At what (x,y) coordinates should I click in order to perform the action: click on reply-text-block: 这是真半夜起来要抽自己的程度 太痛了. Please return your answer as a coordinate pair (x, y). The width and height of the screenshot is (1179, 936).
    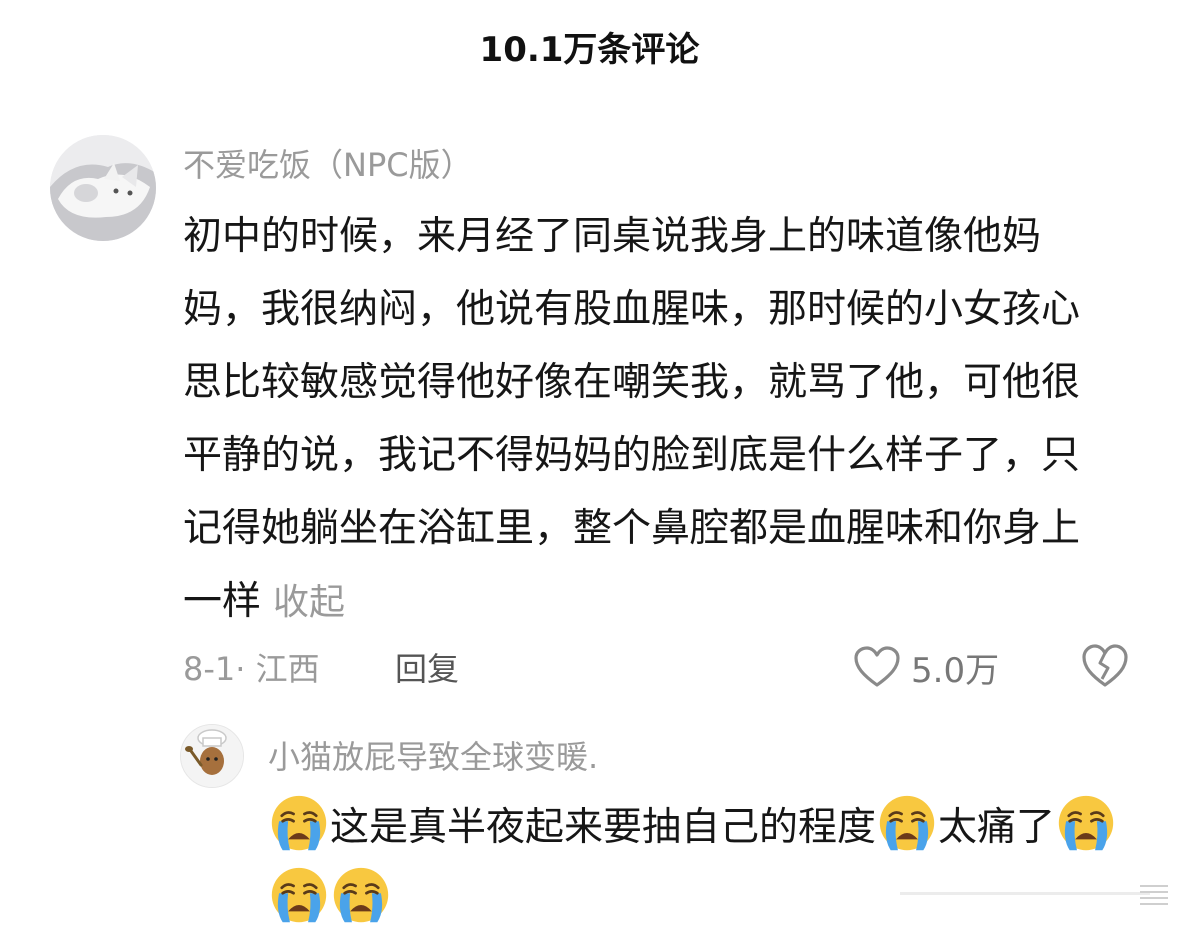
    Looking at the image, I should click on (693, 864).